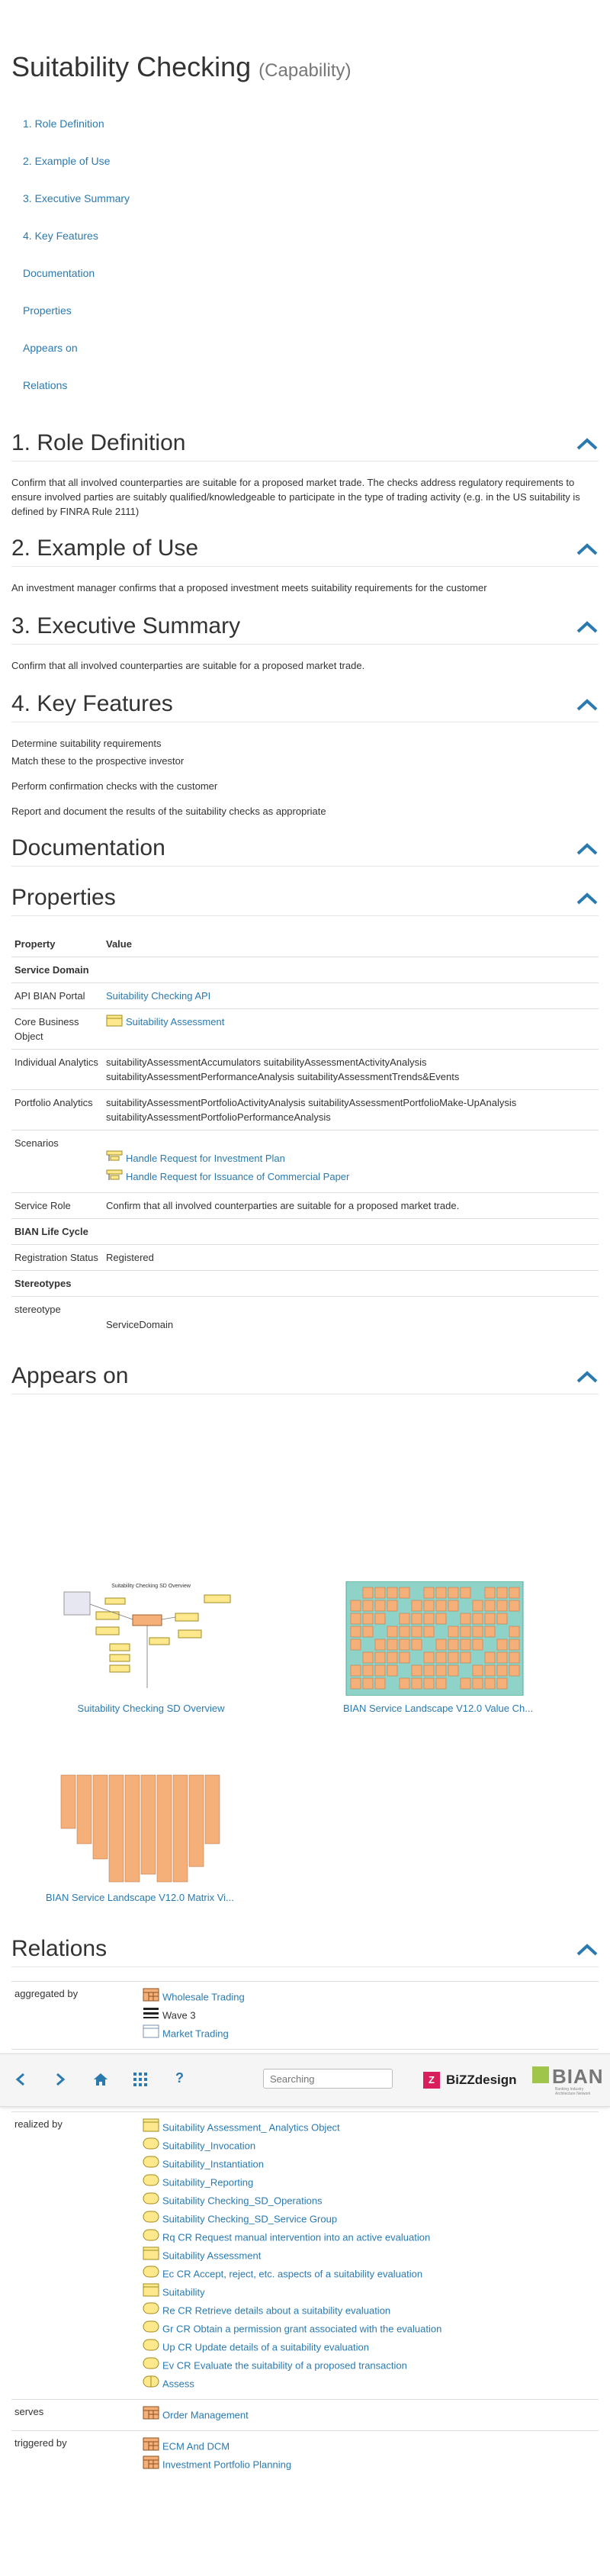 This screenshot has width=610, height=2576. What do you see at coordinates (249, 2218) in the screenshot?
I see `relation-link: Suitability Checking_SD_Service Group` at bounding box center [249, 2218].